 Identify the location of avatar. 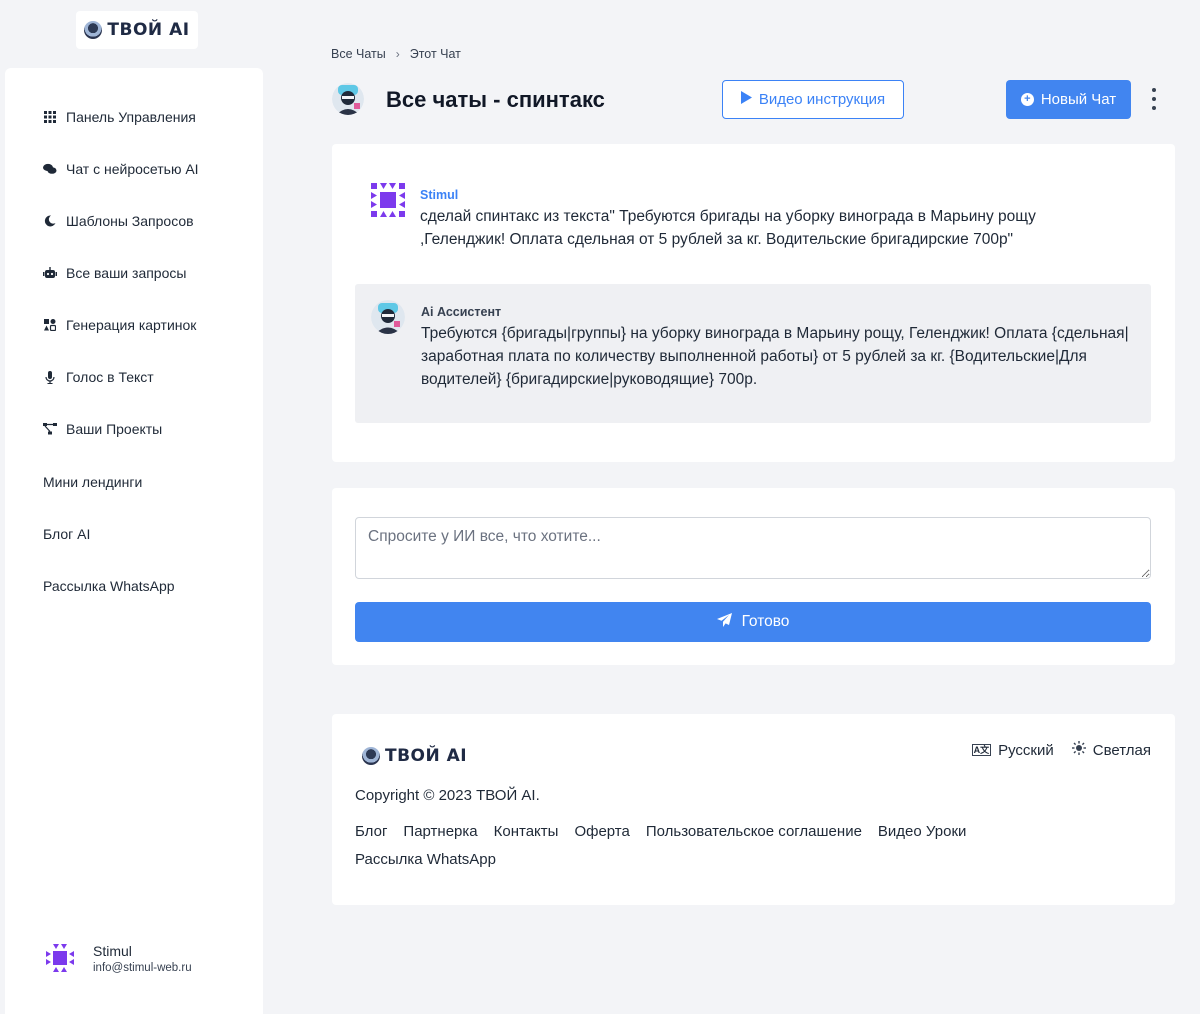
(60, 958).